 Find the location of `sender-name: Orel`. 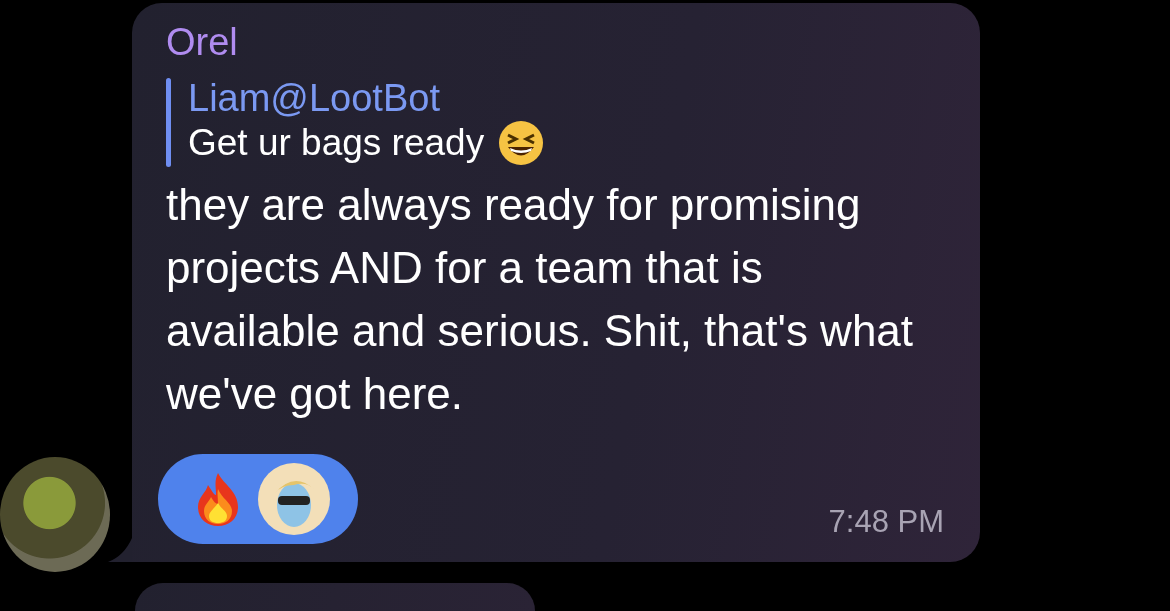

sender-name: Orel is located at coordinates (202, 42).